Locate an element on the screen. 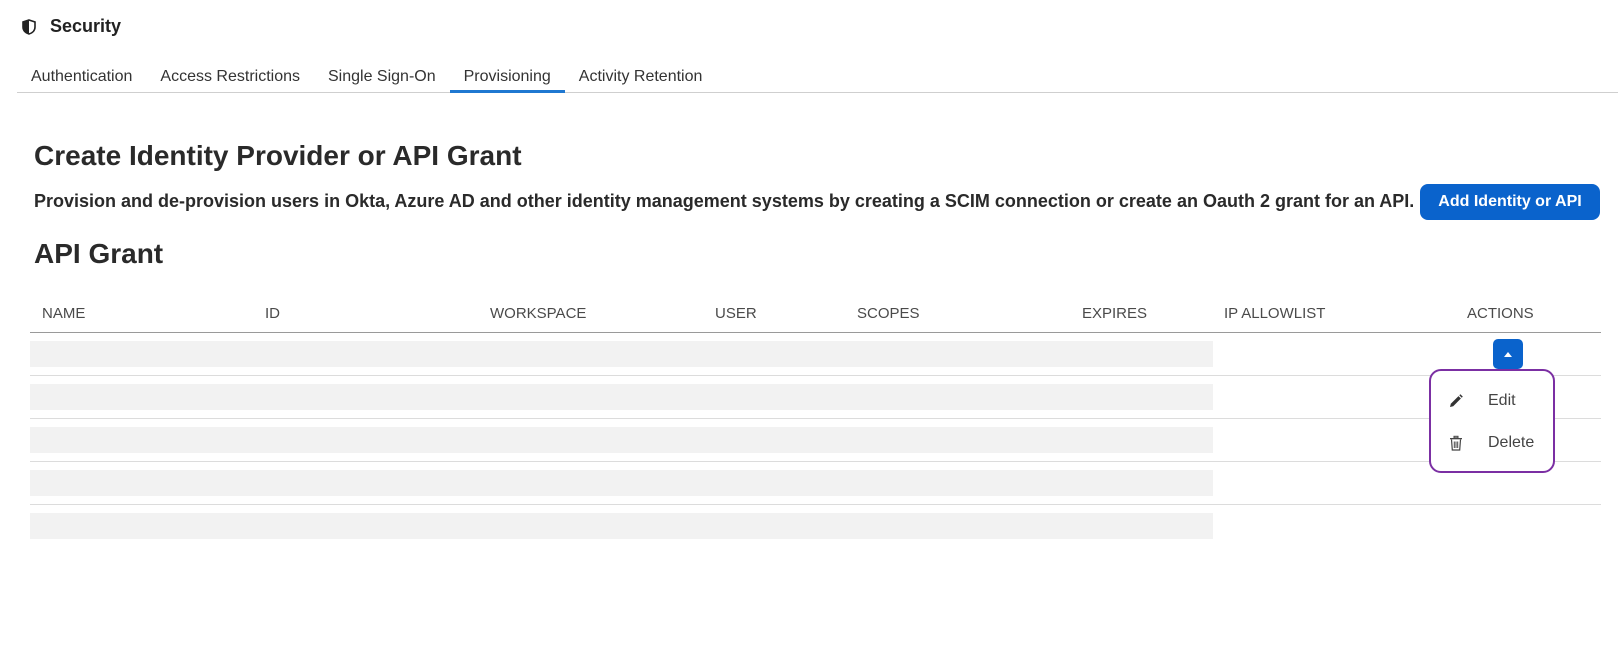 The height and width of the screenshot is (660, 1623). tab-activity-retention: Activity Retention is located at coordinates (641, 78).